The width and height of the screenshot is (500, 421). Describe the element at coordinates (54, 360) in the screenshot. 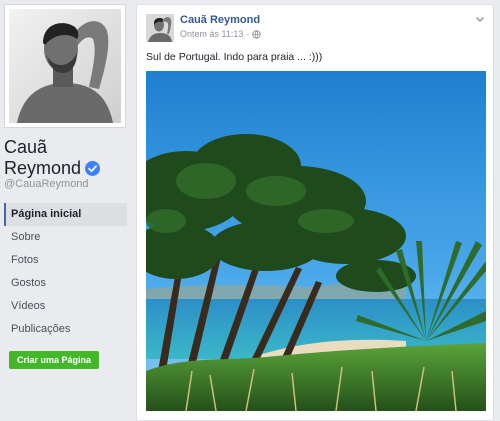

I see `create-page-button: Criar uma Página` at that location.